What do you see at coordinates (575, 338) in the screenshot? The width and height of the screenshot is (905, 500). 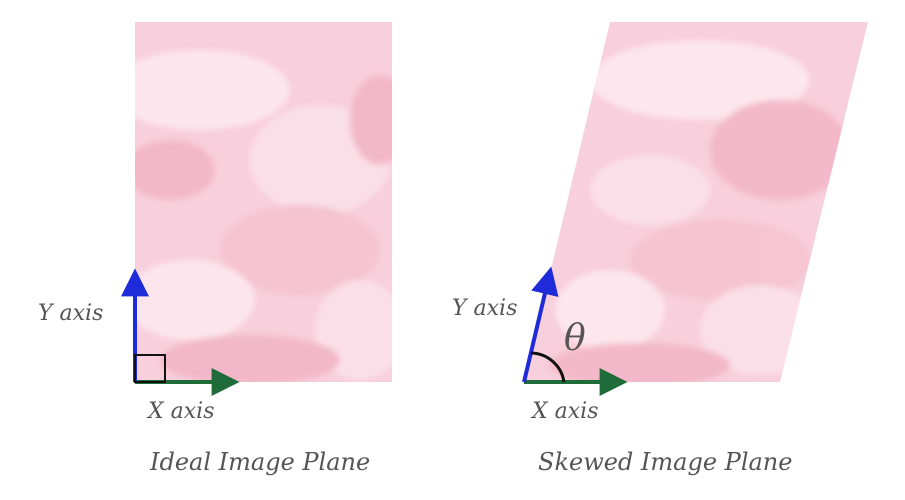 I see `skew-angle-label: θ` at bounding box center [575, 338].